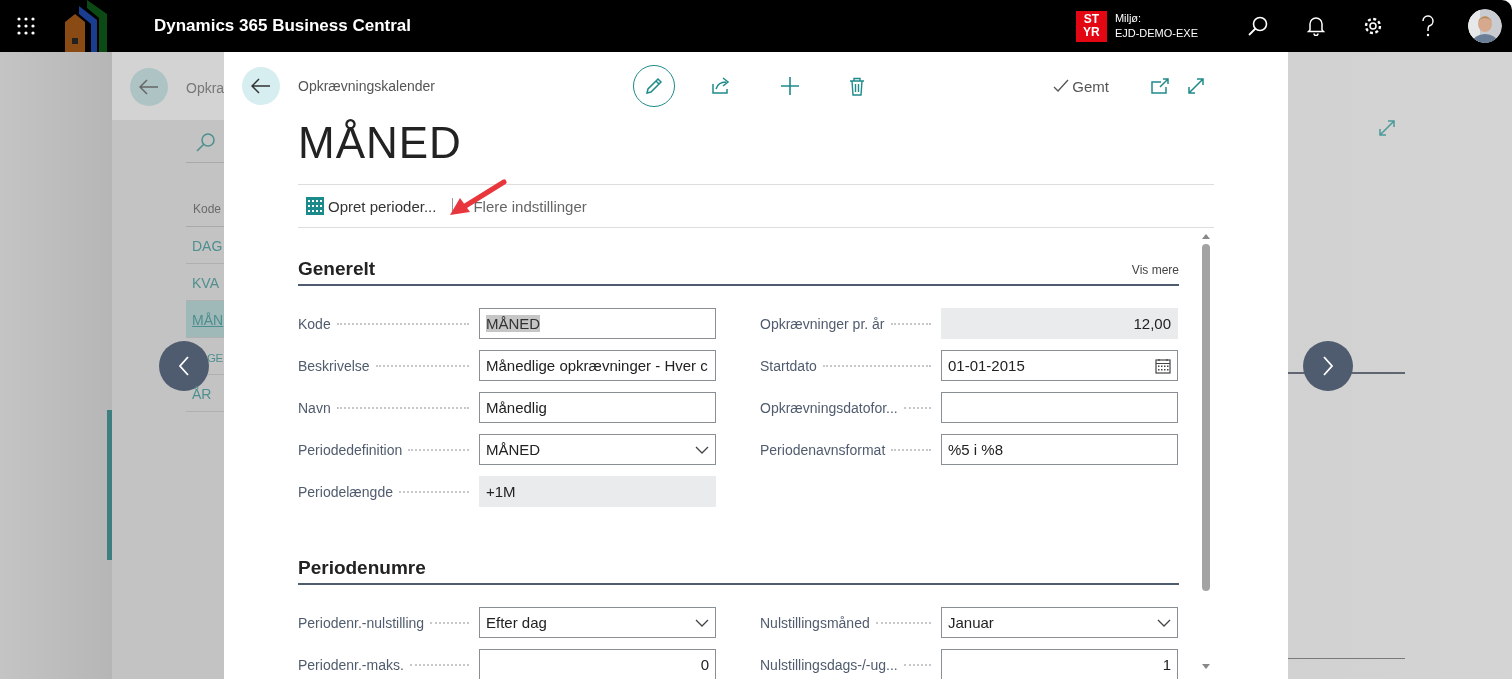 This screenshot has width=1512, height=679. What do you see at coordinates (282, 26) in the screenshot?
I see `app-title: Dynamics 365 Business Central` at bounding box center [282, 26].